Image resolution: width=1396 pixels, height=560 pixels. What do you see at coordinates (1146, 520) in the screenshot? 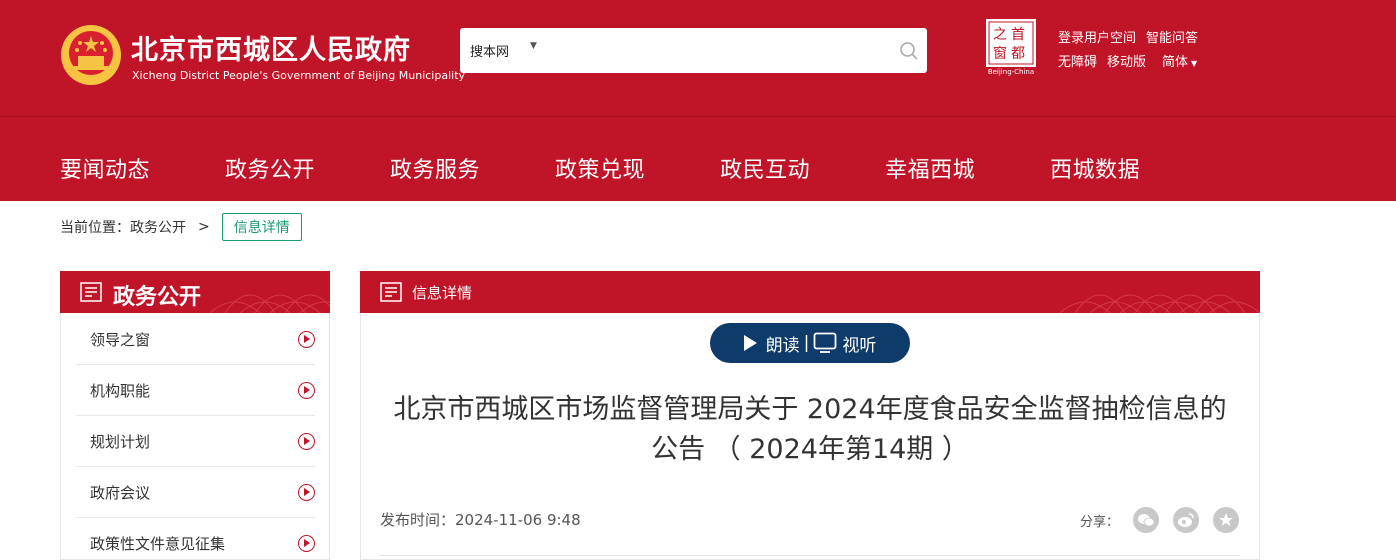
I see `wechat-icon` at bounding box center [1146, 520].